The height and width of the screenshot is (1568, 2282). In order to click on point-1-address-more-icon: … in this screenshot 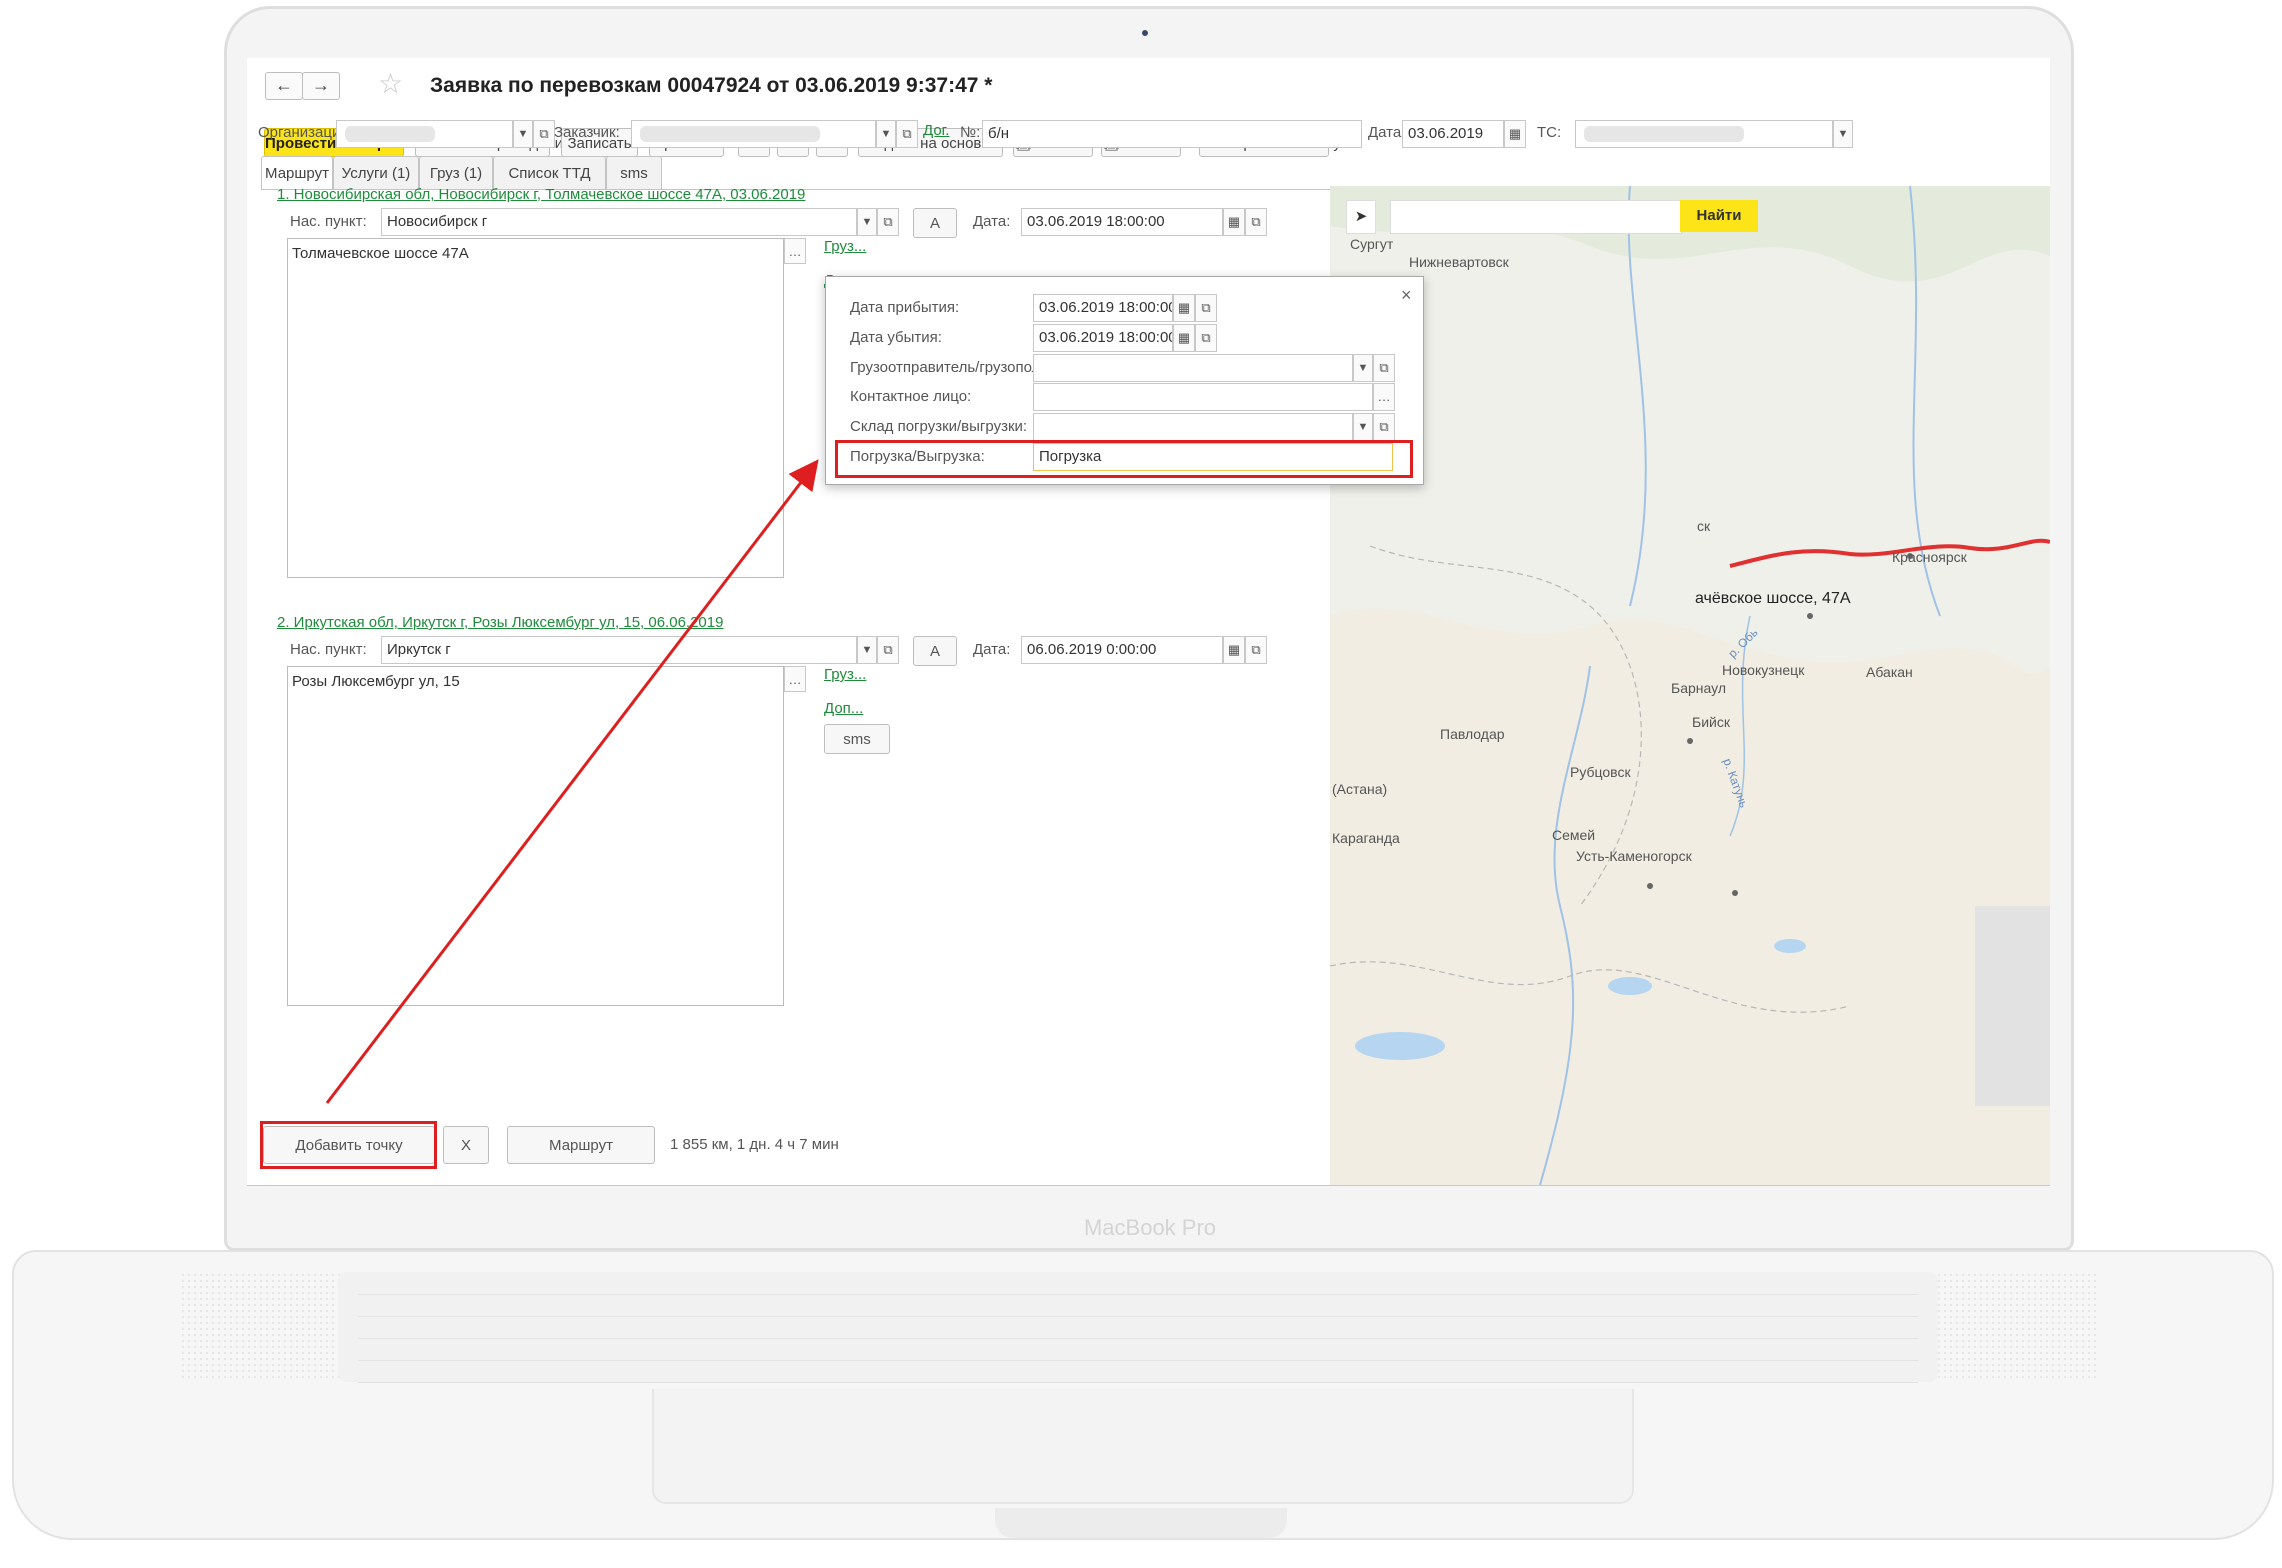, I will do `click(795, 251)`.